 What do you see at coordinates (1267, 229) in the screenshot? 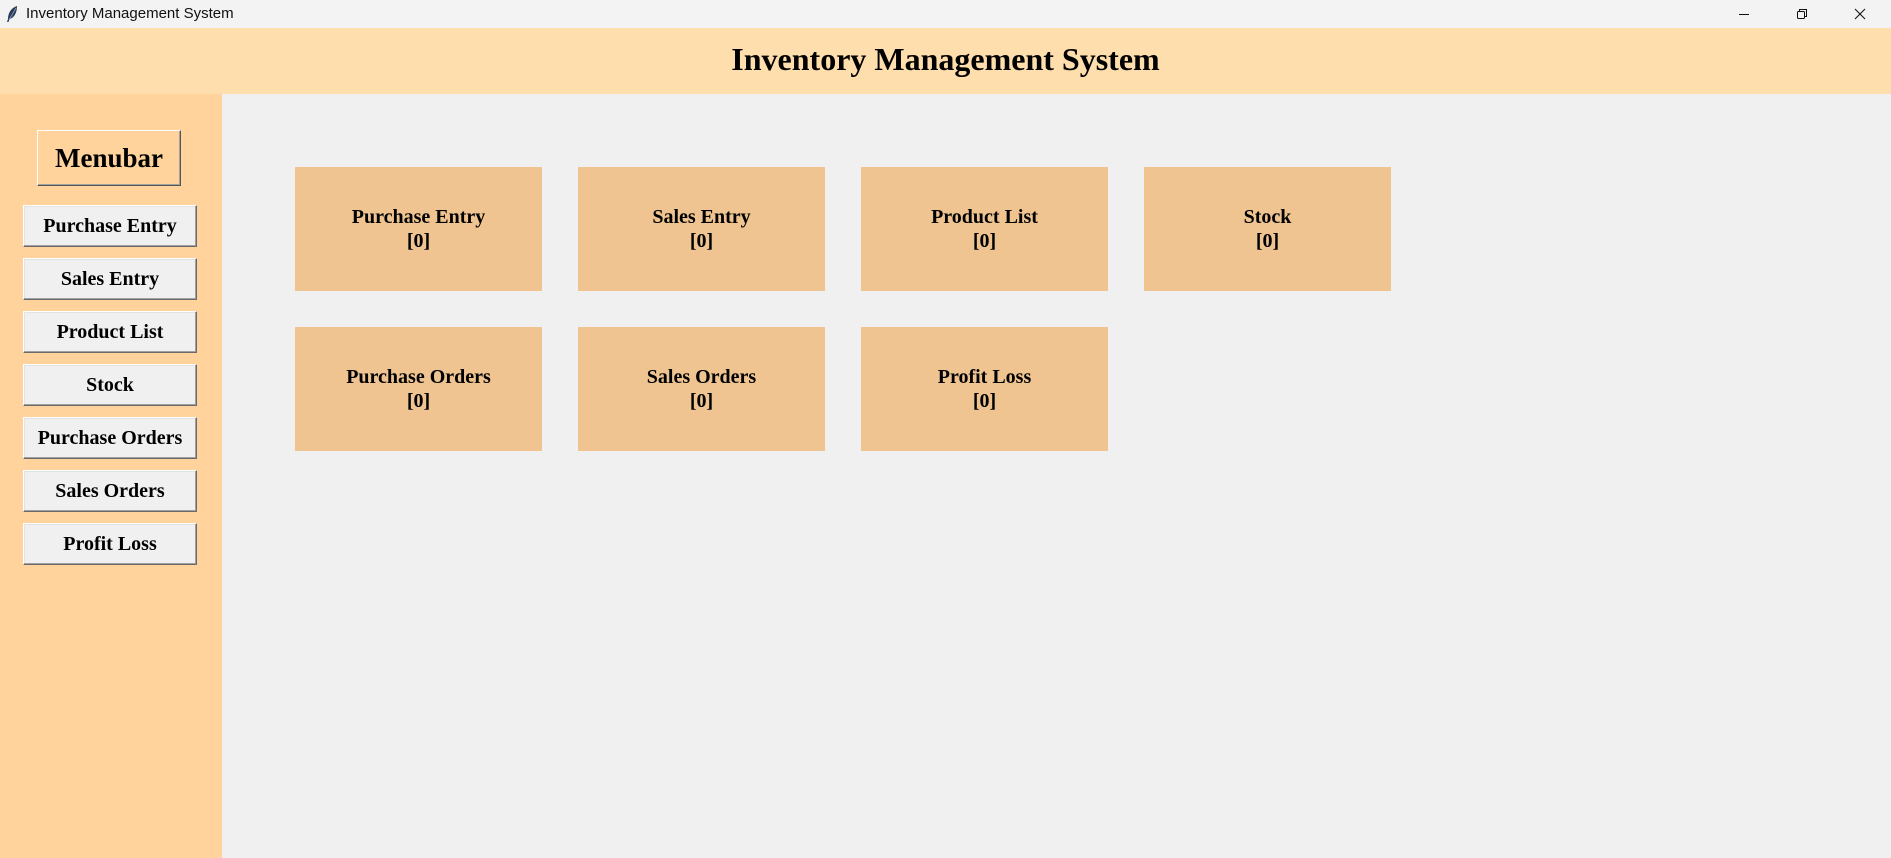
I see `card-stock: Stock [0]` at bounding box center [1267, 229].